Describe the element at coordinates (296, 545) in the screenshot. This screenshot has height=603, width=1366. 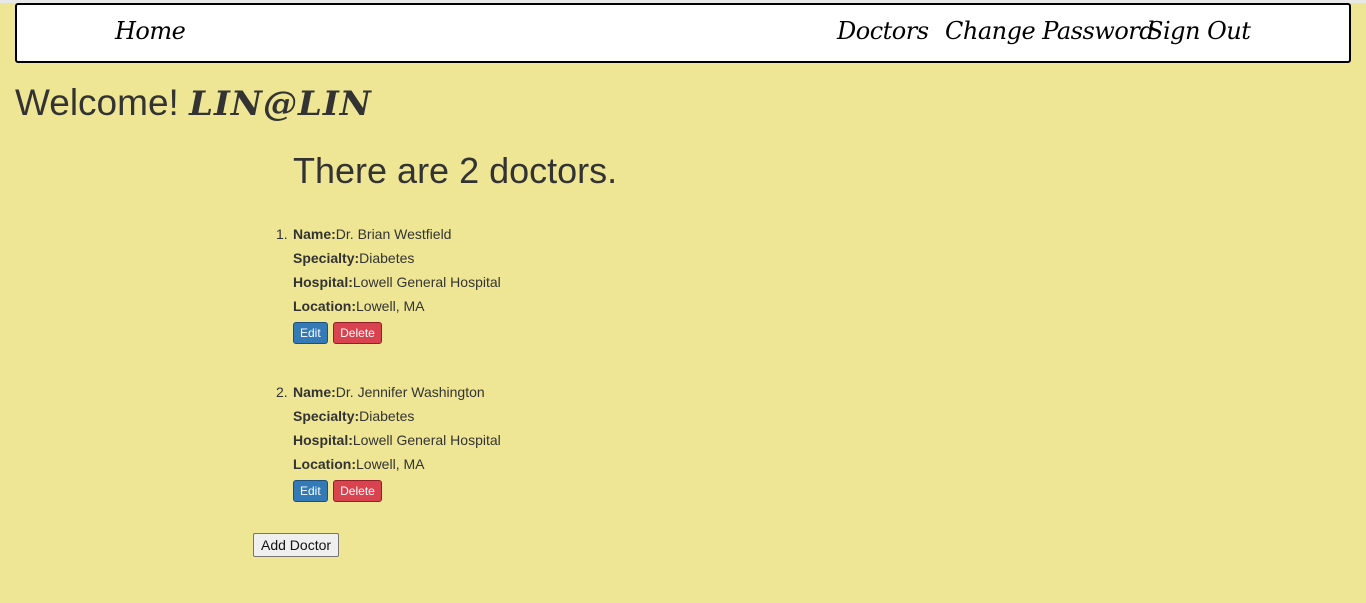
I see `add-doctor-button: Add Doctor` at that location.